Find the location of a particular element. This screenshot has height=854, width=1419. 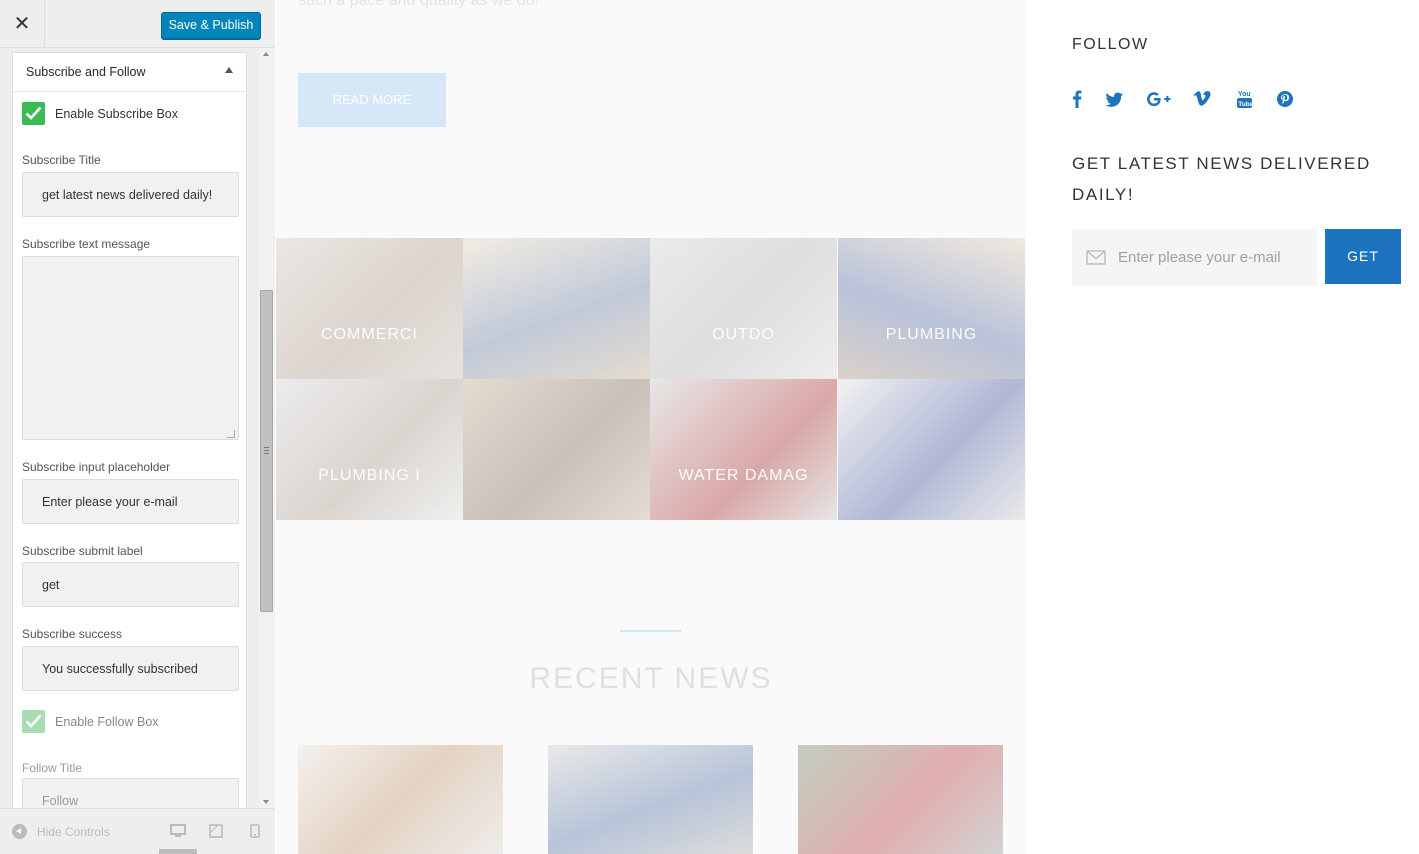

subscribe-submit-label: Subscribe submit label is located at coordinates (82, 551).